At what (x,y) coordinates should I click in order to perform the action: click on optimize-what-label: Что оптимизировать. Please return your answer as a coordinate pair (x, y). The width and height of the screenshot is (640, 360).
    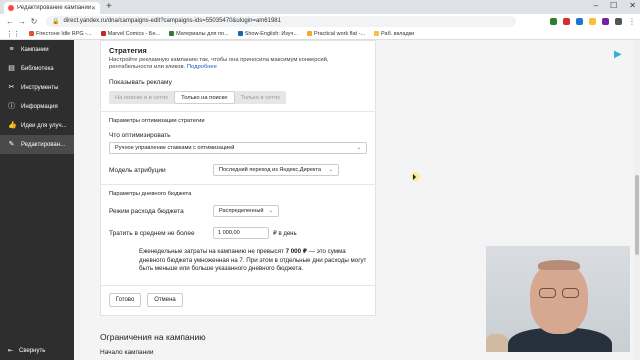
    Looking at the image, I should click on (140, 135).